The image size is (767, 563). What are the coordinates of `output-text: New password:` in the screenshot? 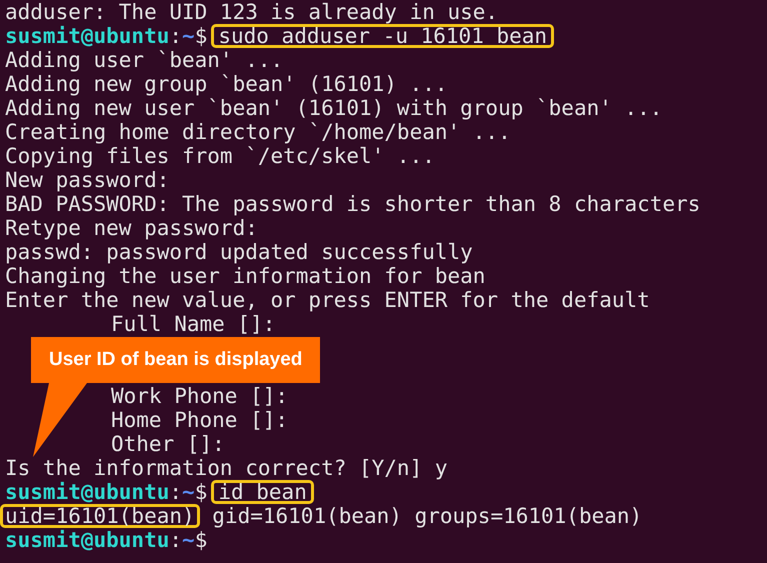 It's located at (87, 180).